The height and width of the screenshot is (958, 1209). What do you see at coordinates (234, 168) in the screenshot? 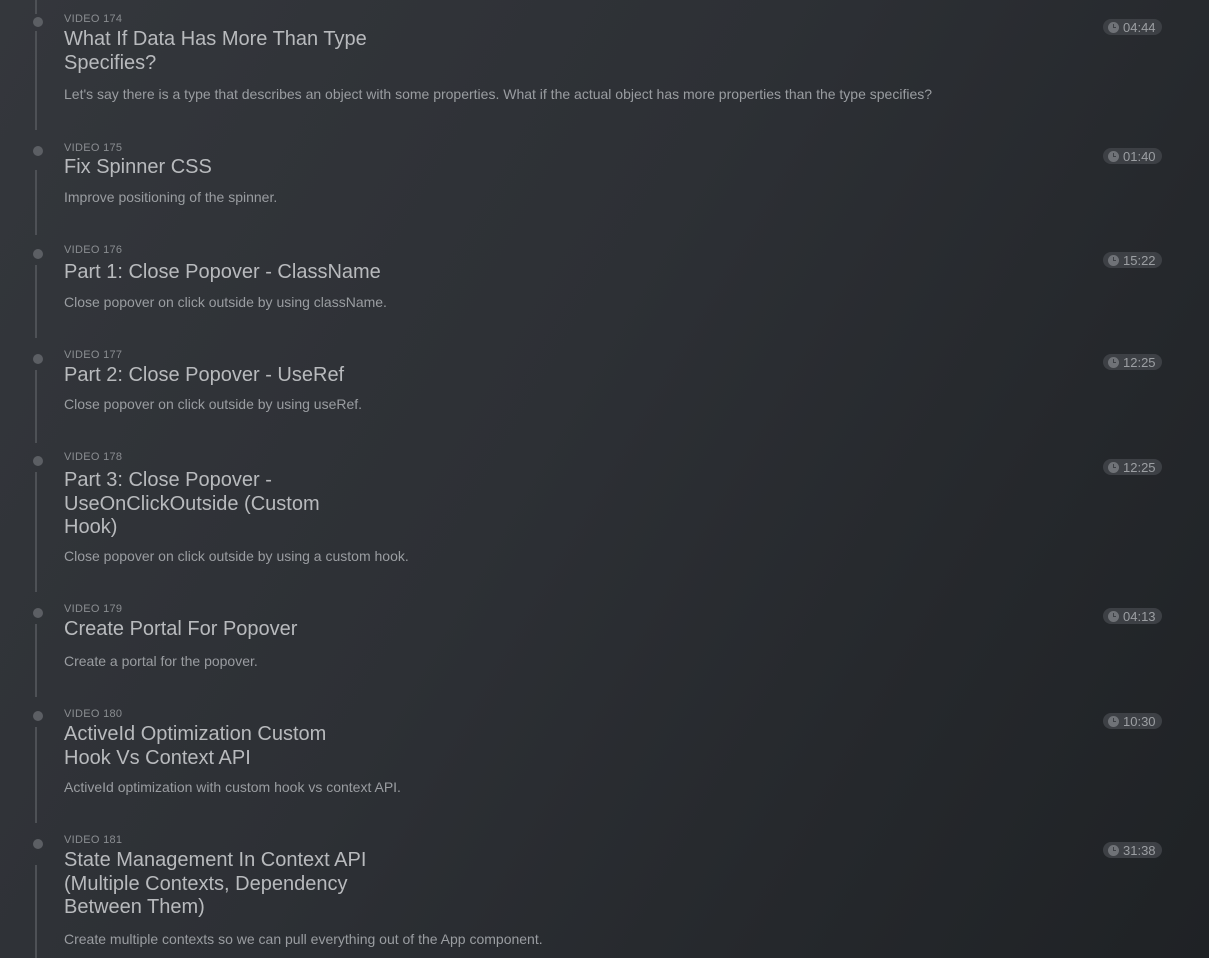
I see `video-title: Fix Spinner CSS` at bounding box center [234, 168].